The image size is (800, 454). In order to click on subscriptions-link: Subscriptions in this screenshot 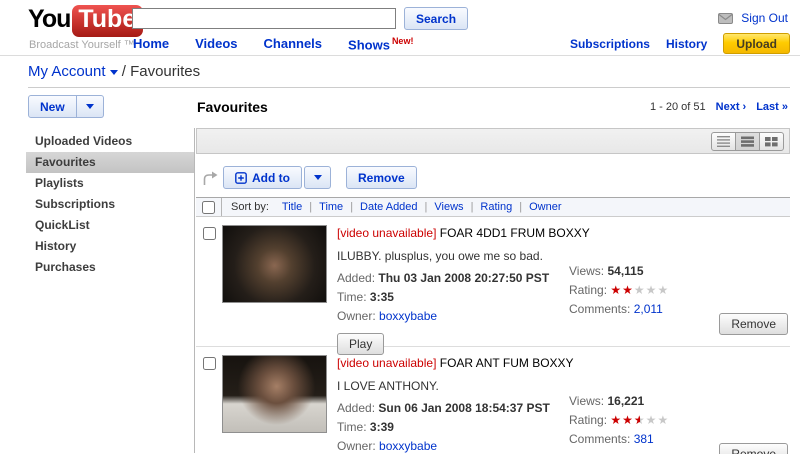, I will do `click(610, 44)`.